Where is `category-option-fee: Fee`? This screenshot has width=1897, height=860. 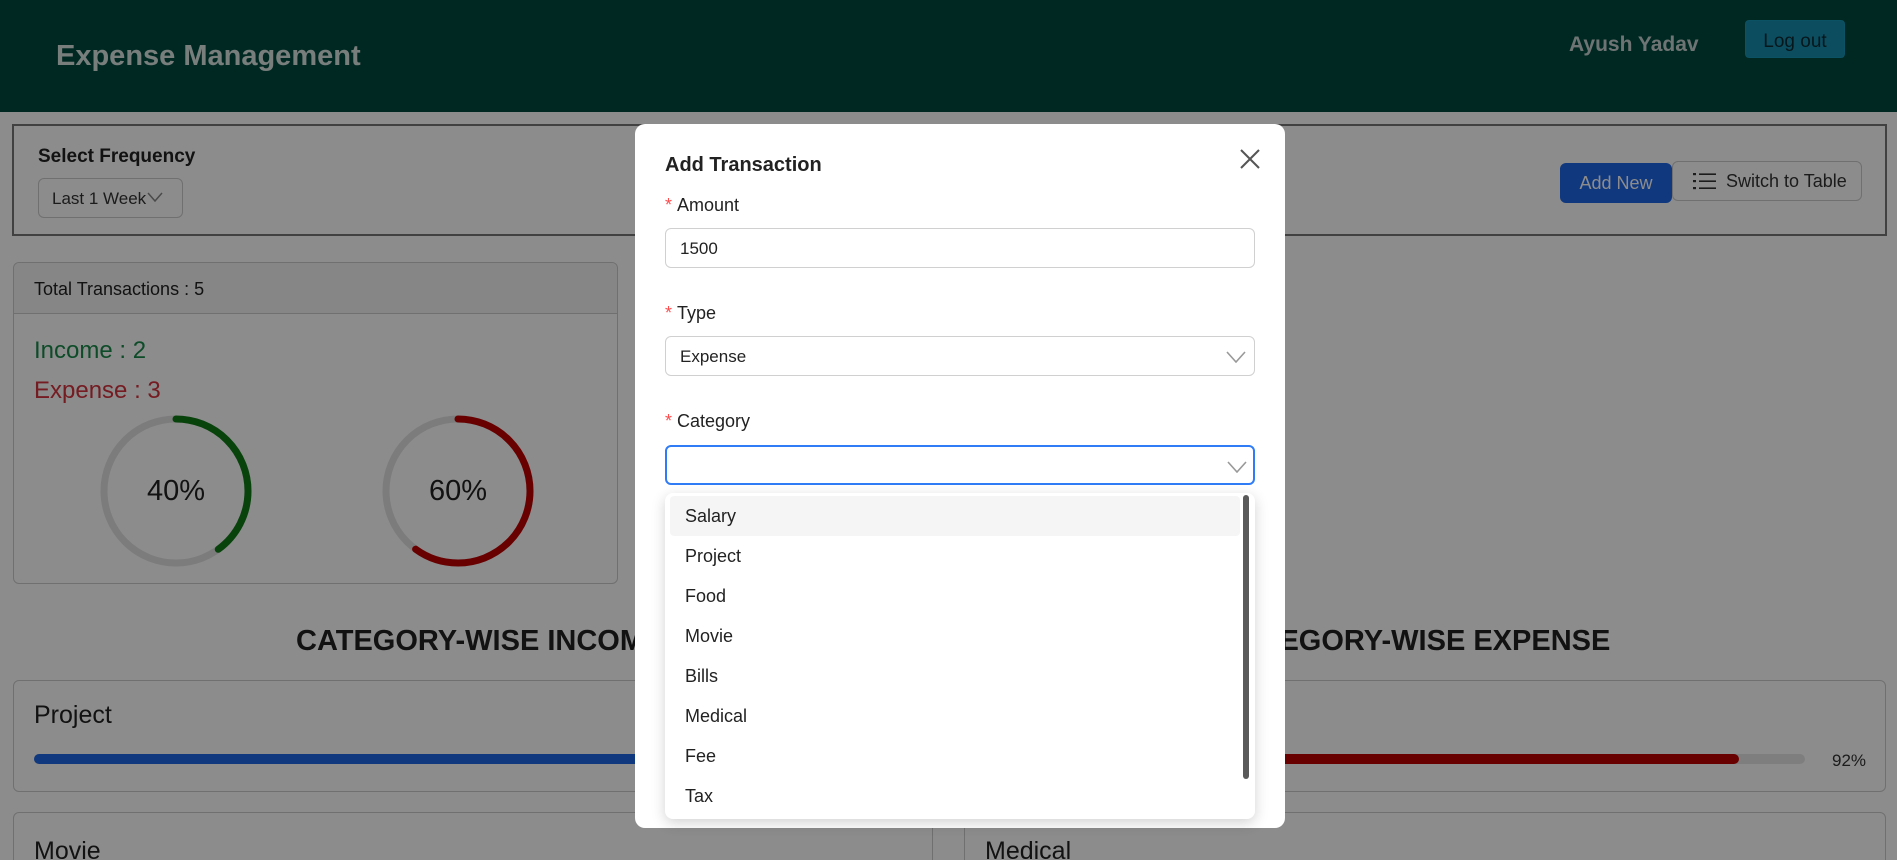
category-option-fee: Fee is located at coordinates (955, 756).